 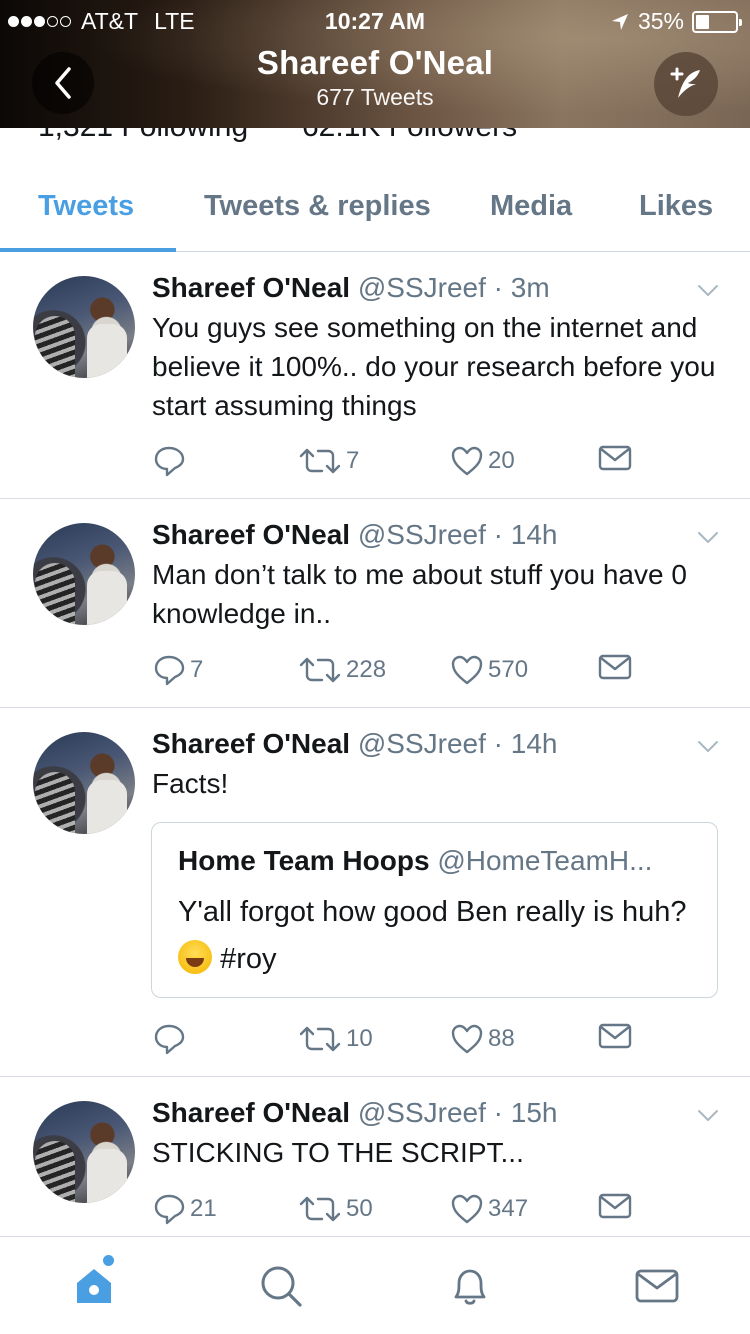 What do you see at coordinates (501, 1038) in the screenshot?
I see `like-count: 88` at bounding box center [501, 1038].